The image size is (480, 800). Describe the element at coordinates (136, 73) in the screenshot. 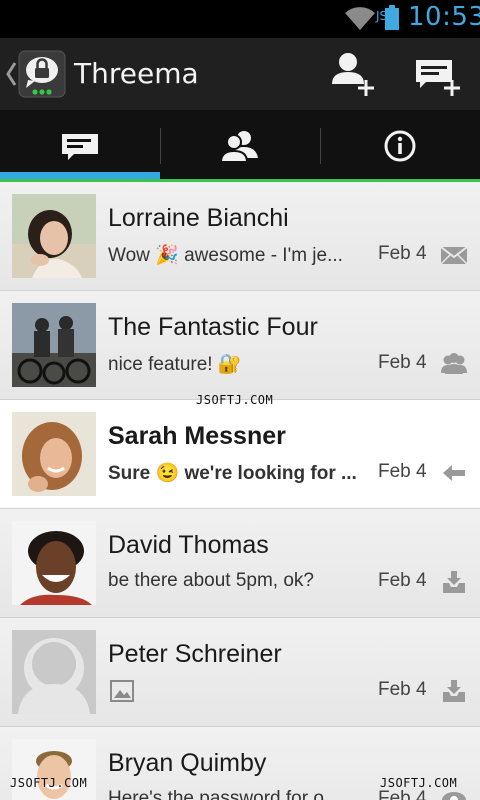

I see `app-title: Threema` at that location.